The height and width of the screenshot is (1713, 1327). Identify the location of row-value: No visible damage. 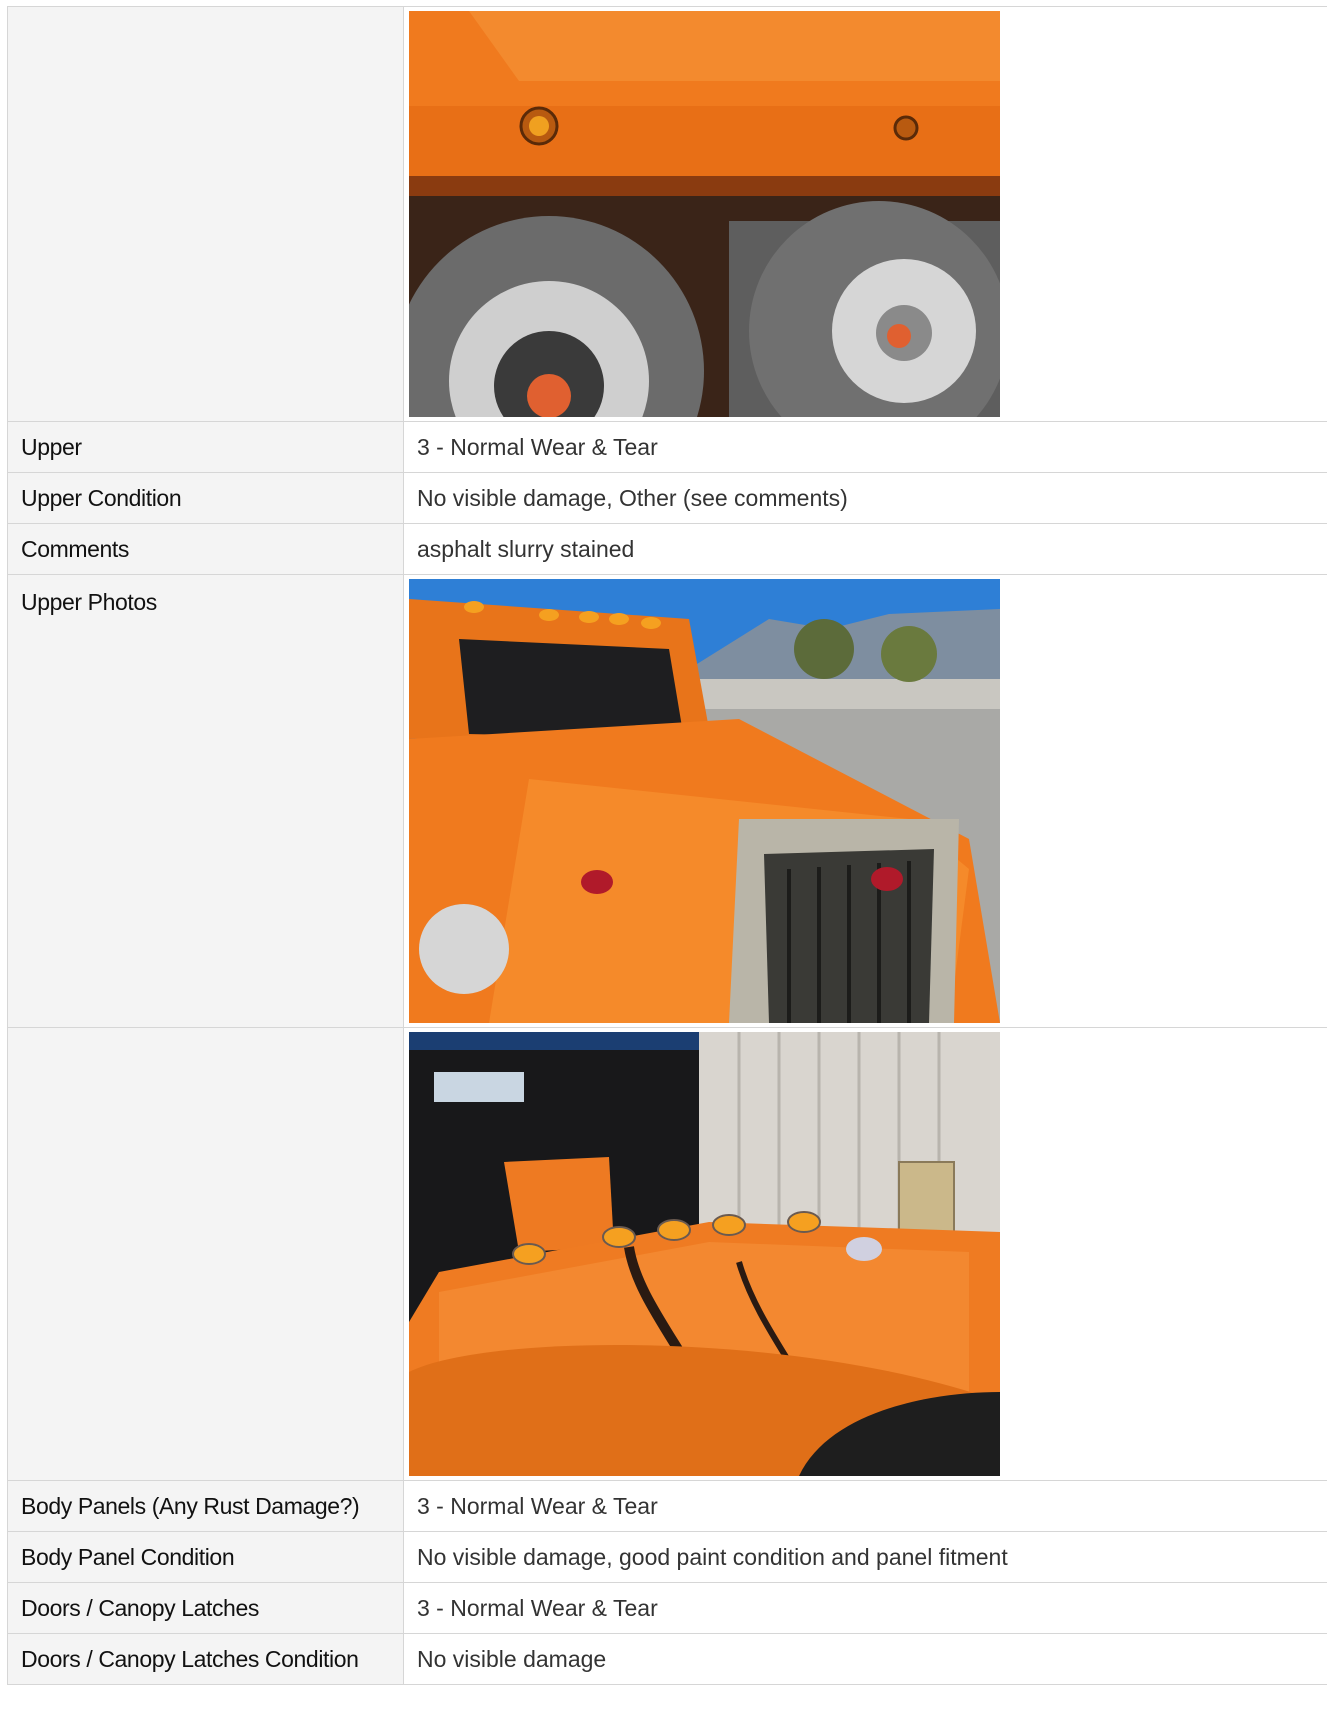
(865, 1659).